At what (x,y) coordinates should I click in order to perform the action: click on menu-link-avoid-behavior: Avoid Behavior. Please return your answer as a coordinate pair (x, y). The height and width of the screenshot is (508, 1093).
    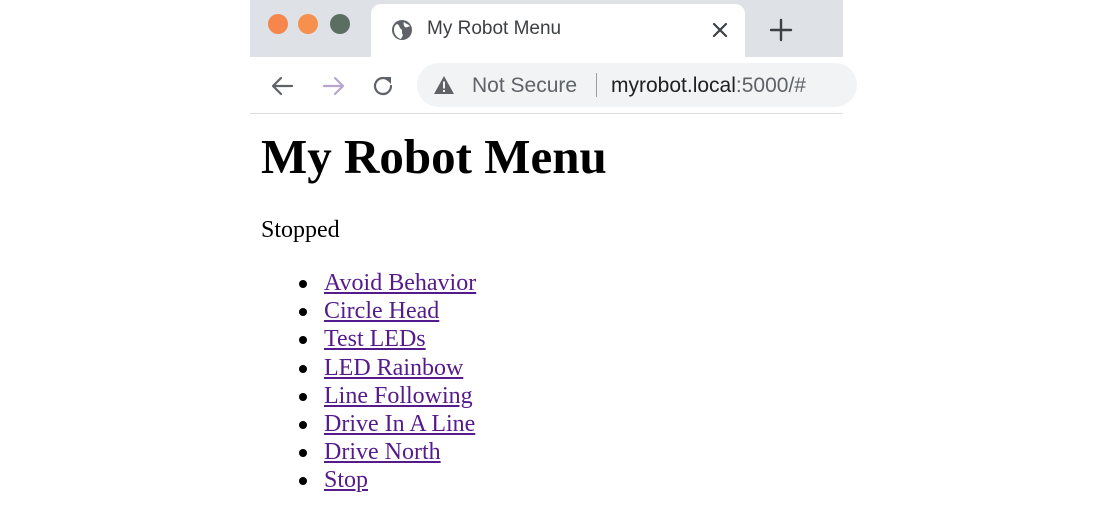
    Looking at the image, I should click on (400, 283).